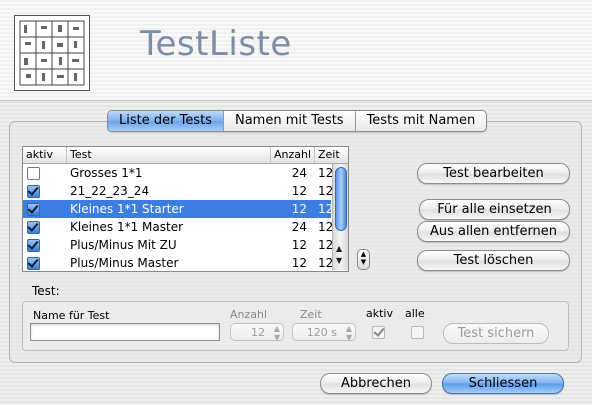 The image size is (592, 405). I want to click on scroll-up-icon: ▲, so click(339, 248).